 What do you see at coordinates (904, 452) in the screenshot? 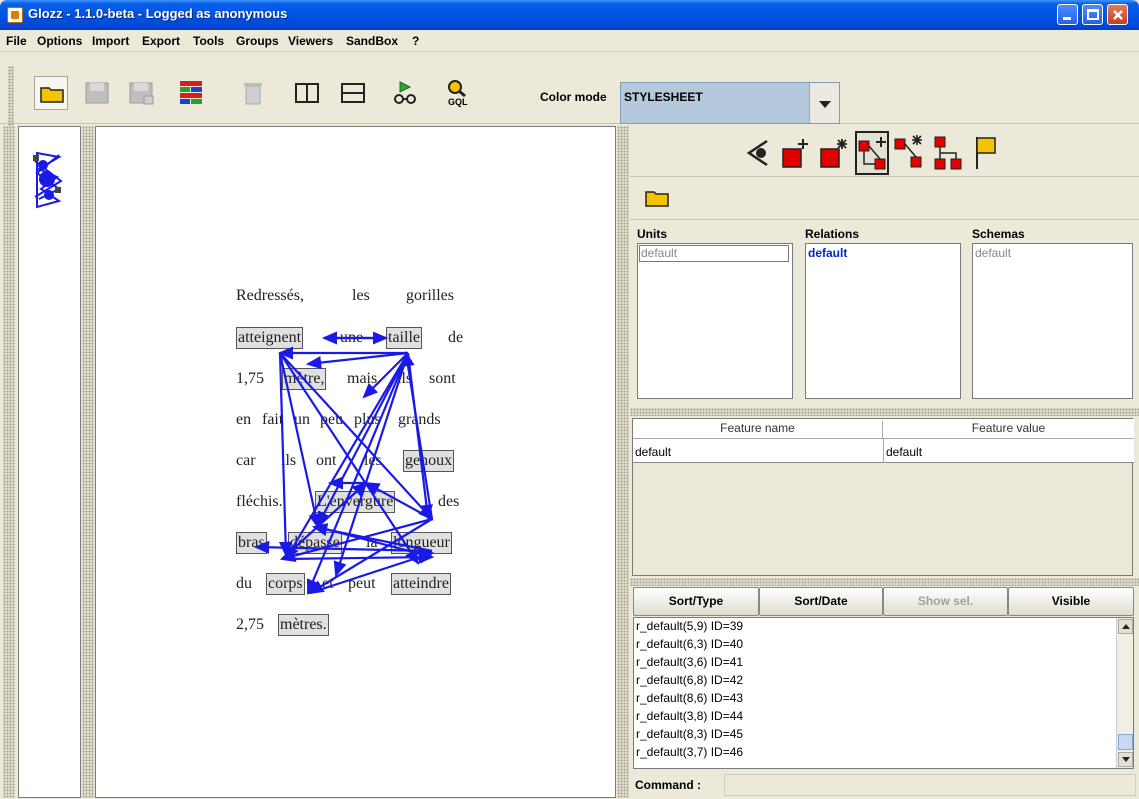
I see `feature-value-cell: default` at bounding box center [904, 452].